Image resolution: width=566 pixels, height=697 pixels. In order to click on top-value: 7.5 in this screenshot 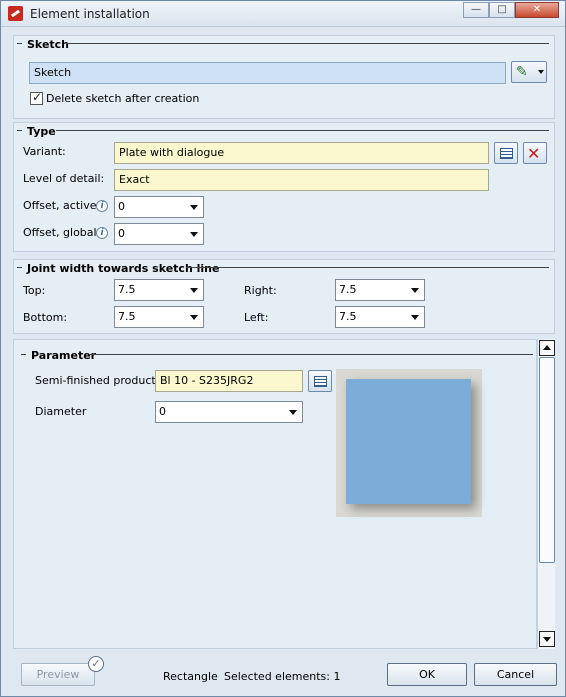, I will do `click(127, 289)`.